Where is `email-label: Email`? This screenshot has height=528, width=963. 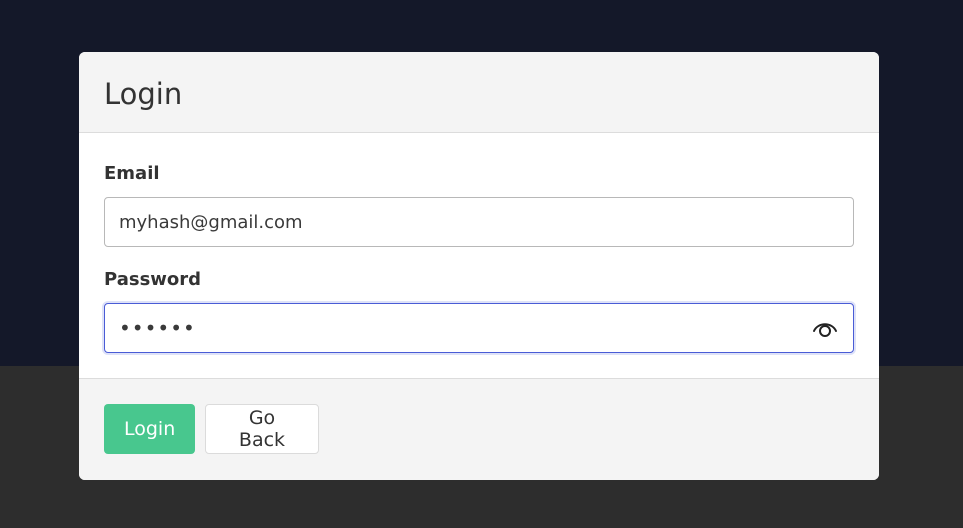 email-label: Email is located at coordinates (132, 173).